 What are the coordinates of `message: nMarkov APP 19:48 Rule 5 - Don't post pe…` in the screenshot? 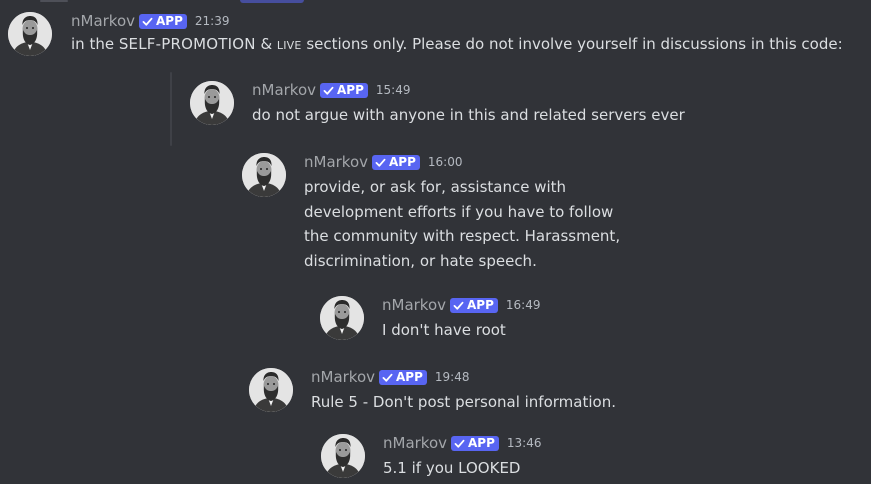 It's located at (499, 392).